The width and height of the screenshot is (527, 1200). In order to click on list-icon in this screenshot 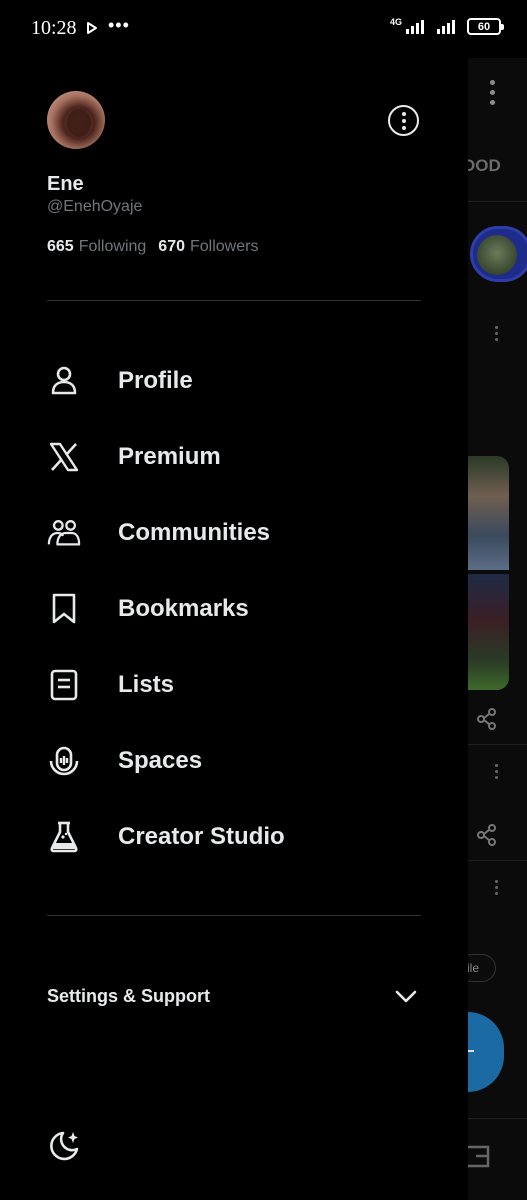, I will do `click(64, 685)`.